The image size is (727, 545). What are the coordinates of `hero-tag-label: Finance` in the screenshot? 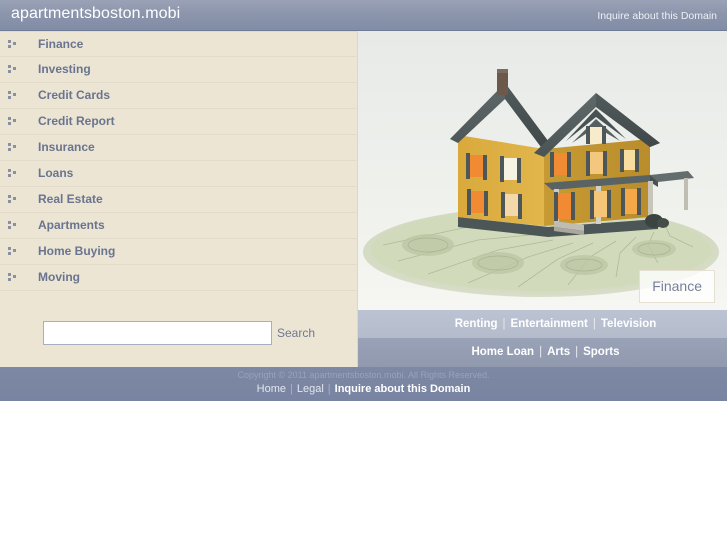 It's located at (677, 286).